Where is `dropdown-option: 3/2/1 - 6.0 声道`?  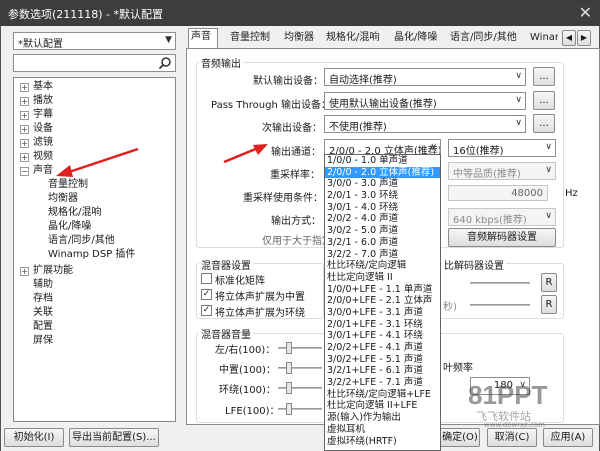
dropdown-option: 3/2/1 - 6.0 声道 is located at coordinates (382, 243).